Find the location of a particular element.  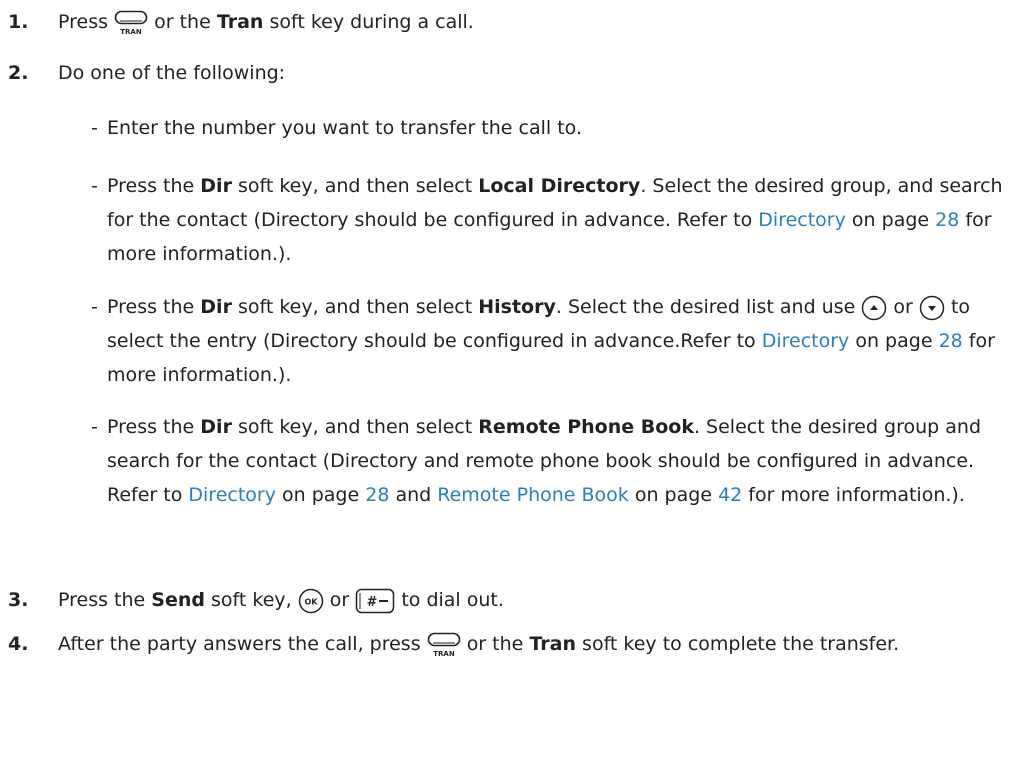

step-number: 1. is located at coordinates (18, 22).